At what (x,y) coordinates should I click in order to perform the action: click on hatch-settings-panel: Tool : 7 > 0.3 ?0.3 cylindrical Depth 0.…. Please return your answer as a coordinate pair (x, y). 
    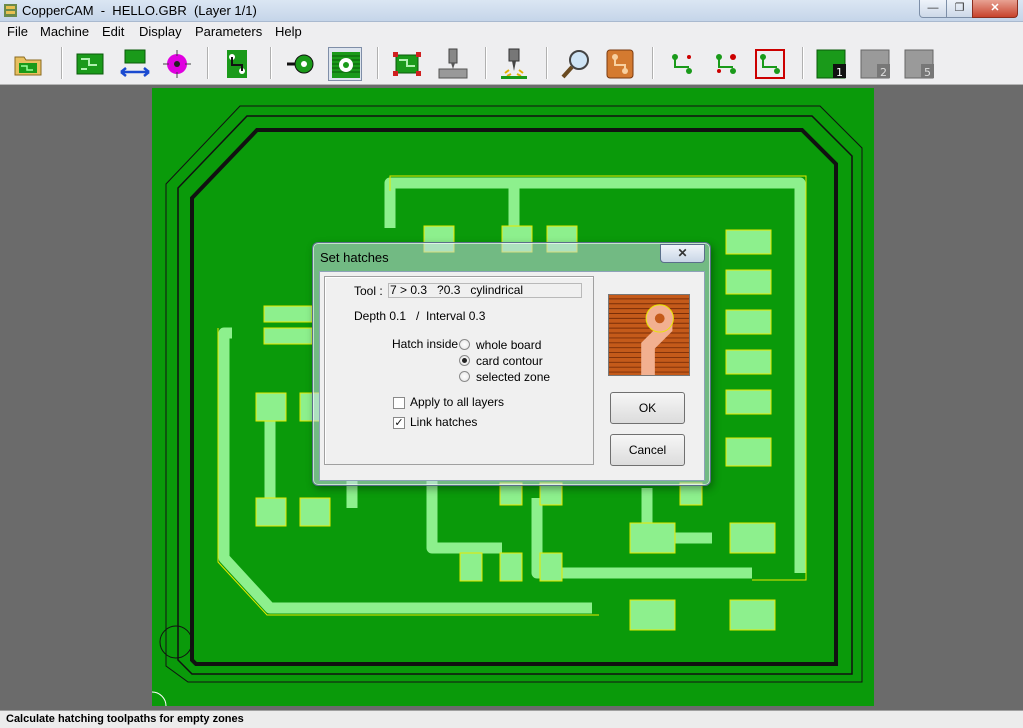
    Looking at the image, I should click on (459, 370).